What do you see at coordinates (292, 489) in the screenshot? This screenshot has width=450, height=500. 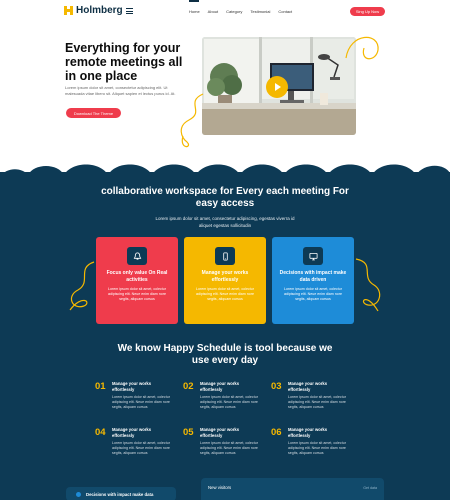 I see `visitors-card: New visitors Get data` at bounding box center [292, 489].